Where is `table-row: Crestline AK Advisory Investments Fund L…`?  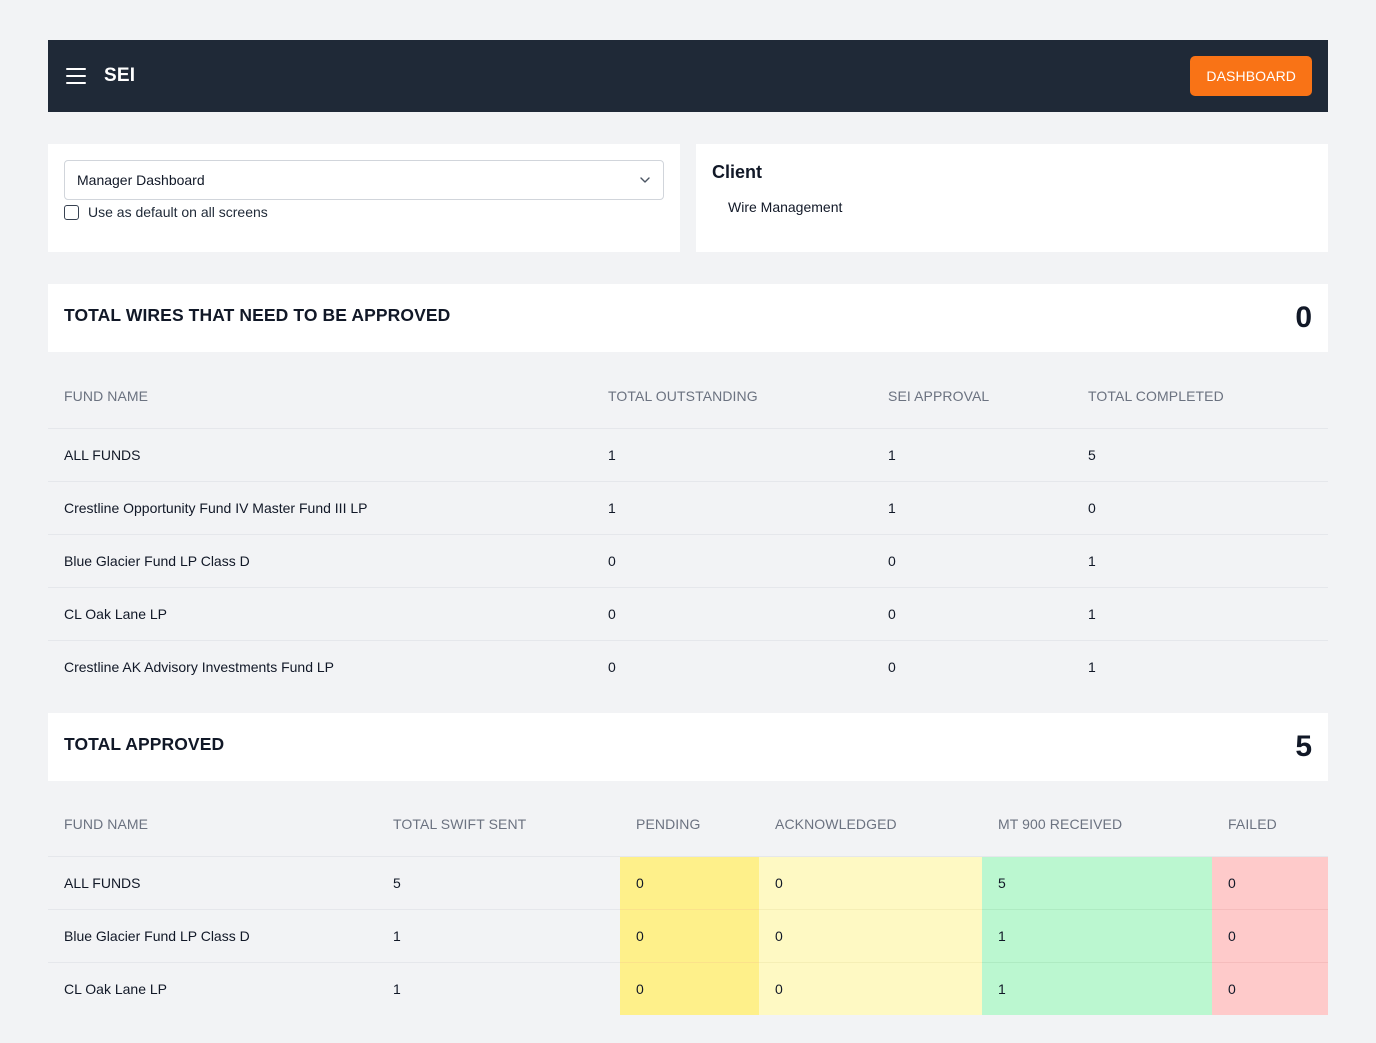
table-row: Crestline AK Advisory Investments Fund L… is located at coordinates (688, 666).